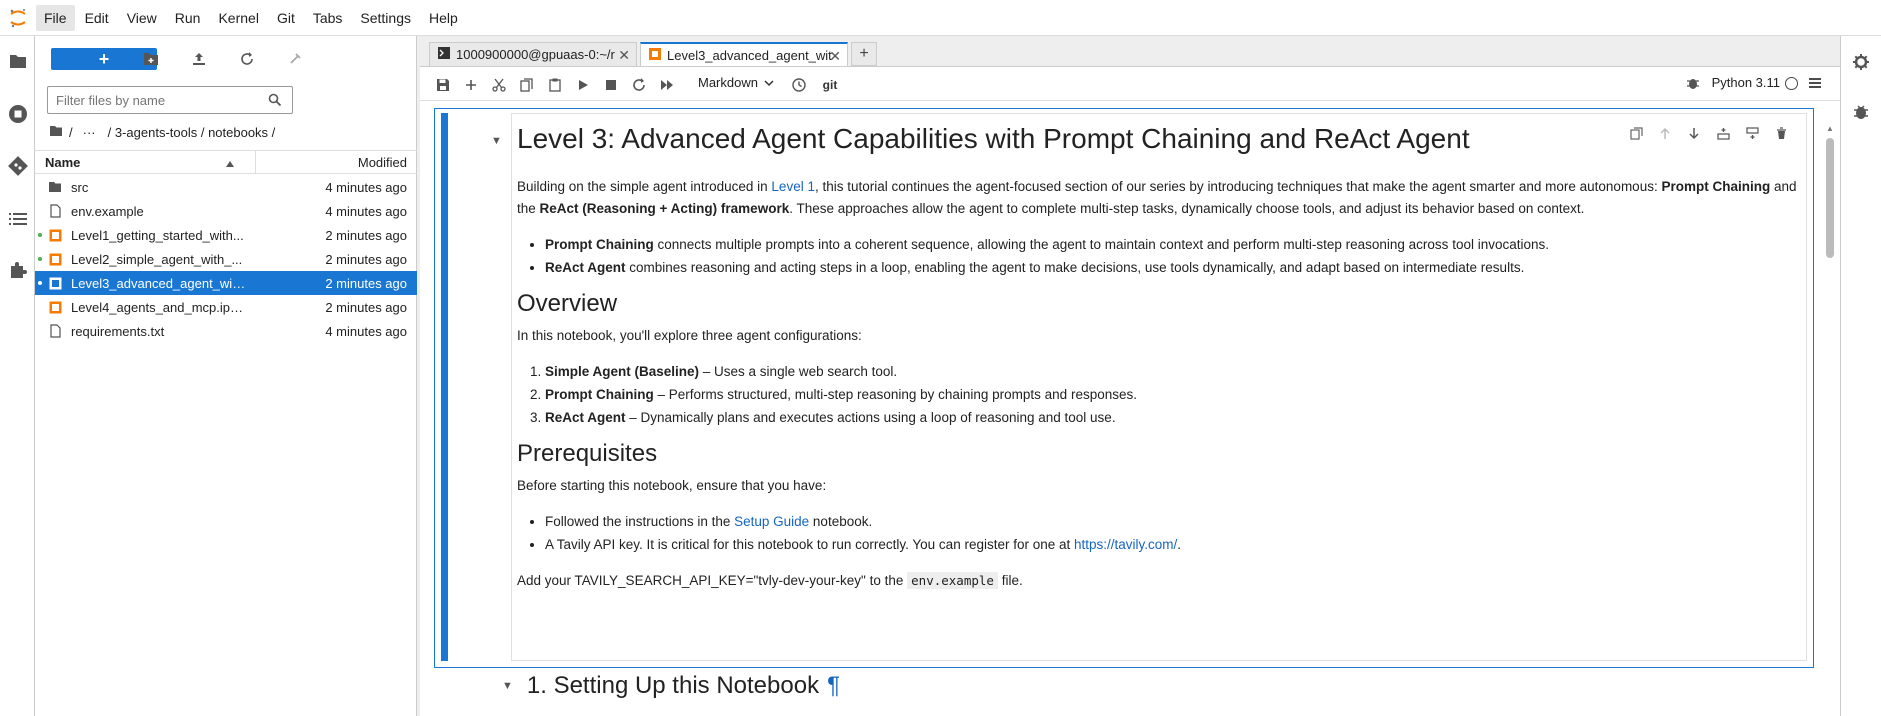 Image resolution: width=1881 pixels, height=716 pixels. Describe the element at coordinates (830, 85) in the screenshot. I see `git-diff-button: git` at that location.